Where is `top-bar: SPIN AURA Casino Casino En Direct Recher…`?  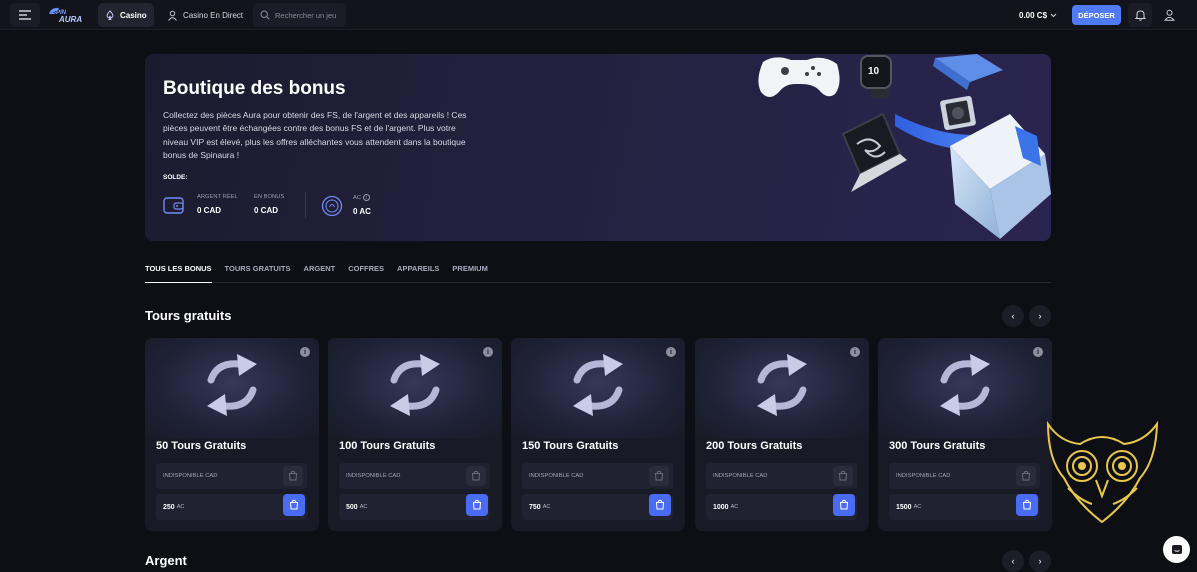
top-bar: SPIN AURA Casino Casino En Direct Recher… is located at coordinates (598, 15).